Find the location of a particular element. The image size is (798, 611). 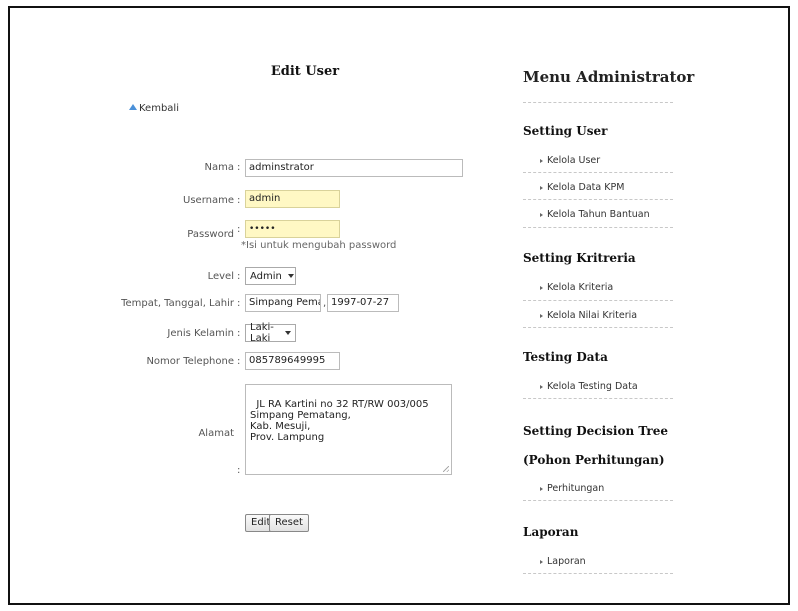

sidebar-item-laporan: Laporan is located at coordinates (563, 561).